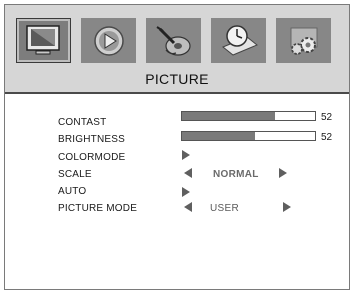 This screenshot has width=356, height=294. Describe the element at coordinates (177, 79) in the screenshot. I see `page-title: PICTURE` at that location.